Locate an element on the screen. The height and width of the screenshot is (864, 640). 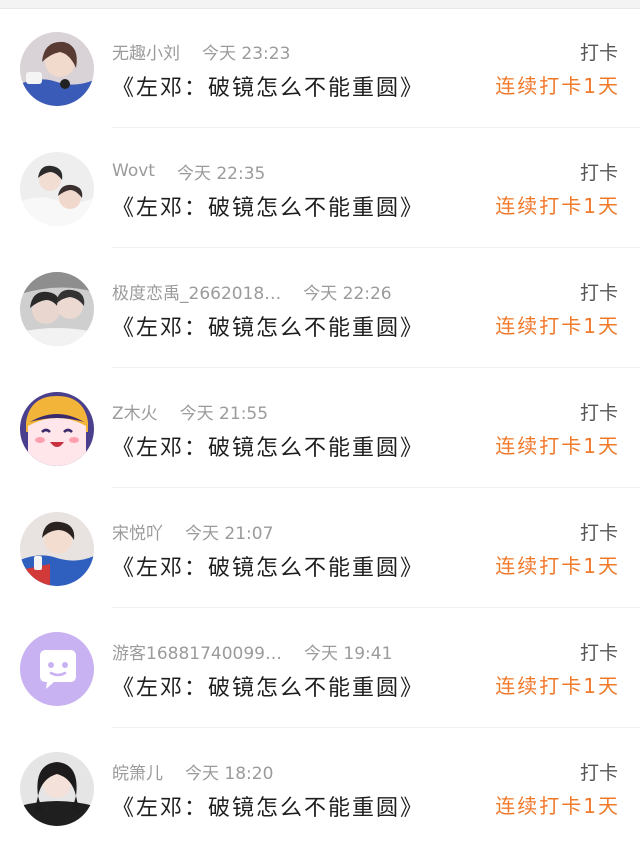
checkin-time: 今天 21:07 is located at coordinates (229, 533).